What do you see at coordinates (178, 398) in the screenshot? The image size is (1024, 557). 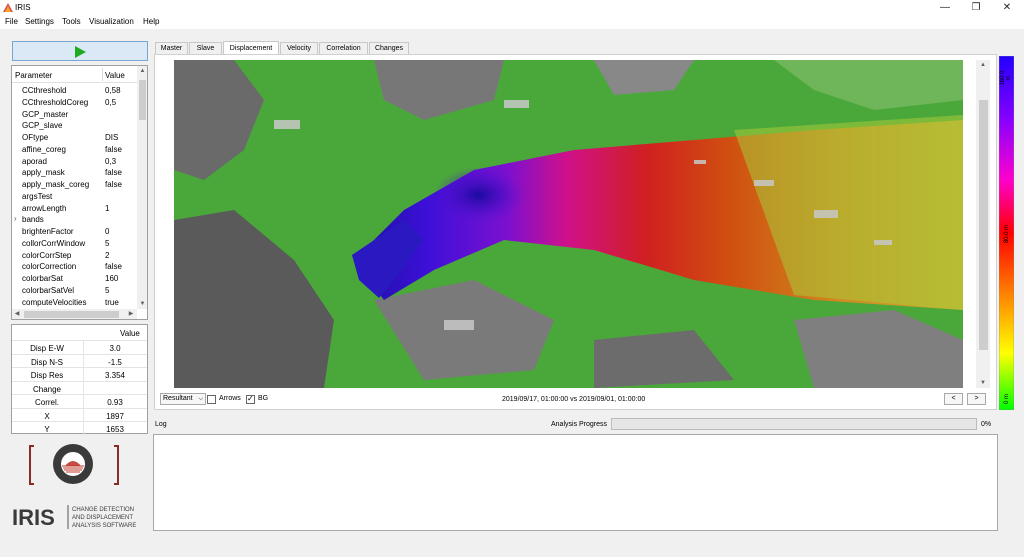 I see `display-mode-value: Resultant` at bounding box center [178, 398].